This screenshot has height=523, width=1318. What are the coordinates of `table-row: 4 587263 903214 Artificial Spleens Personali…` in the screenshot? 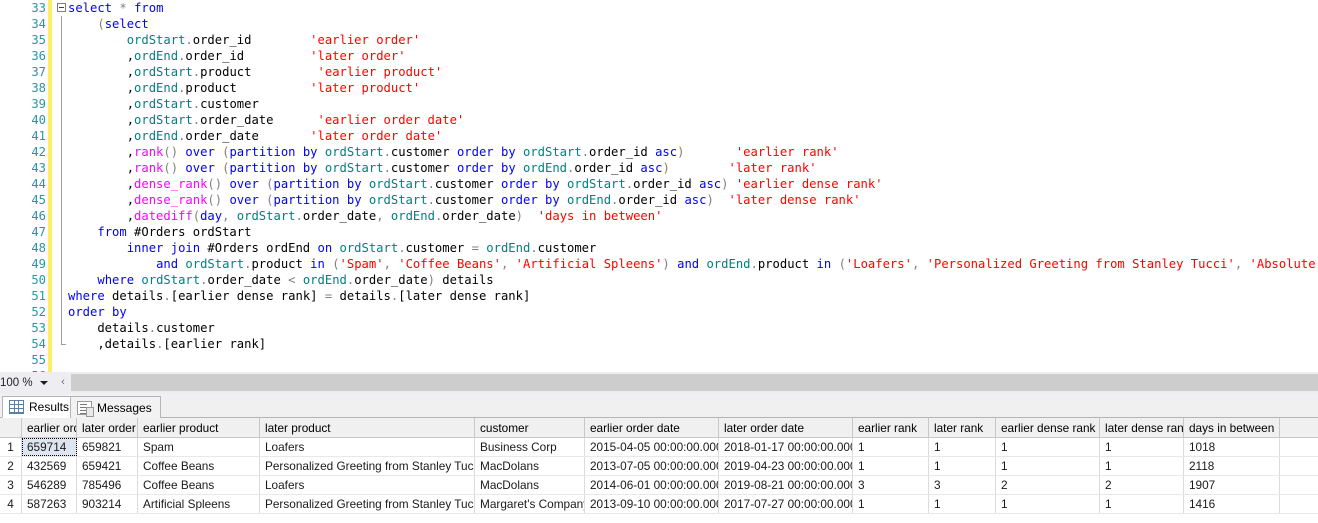 It's located at (659, 504).